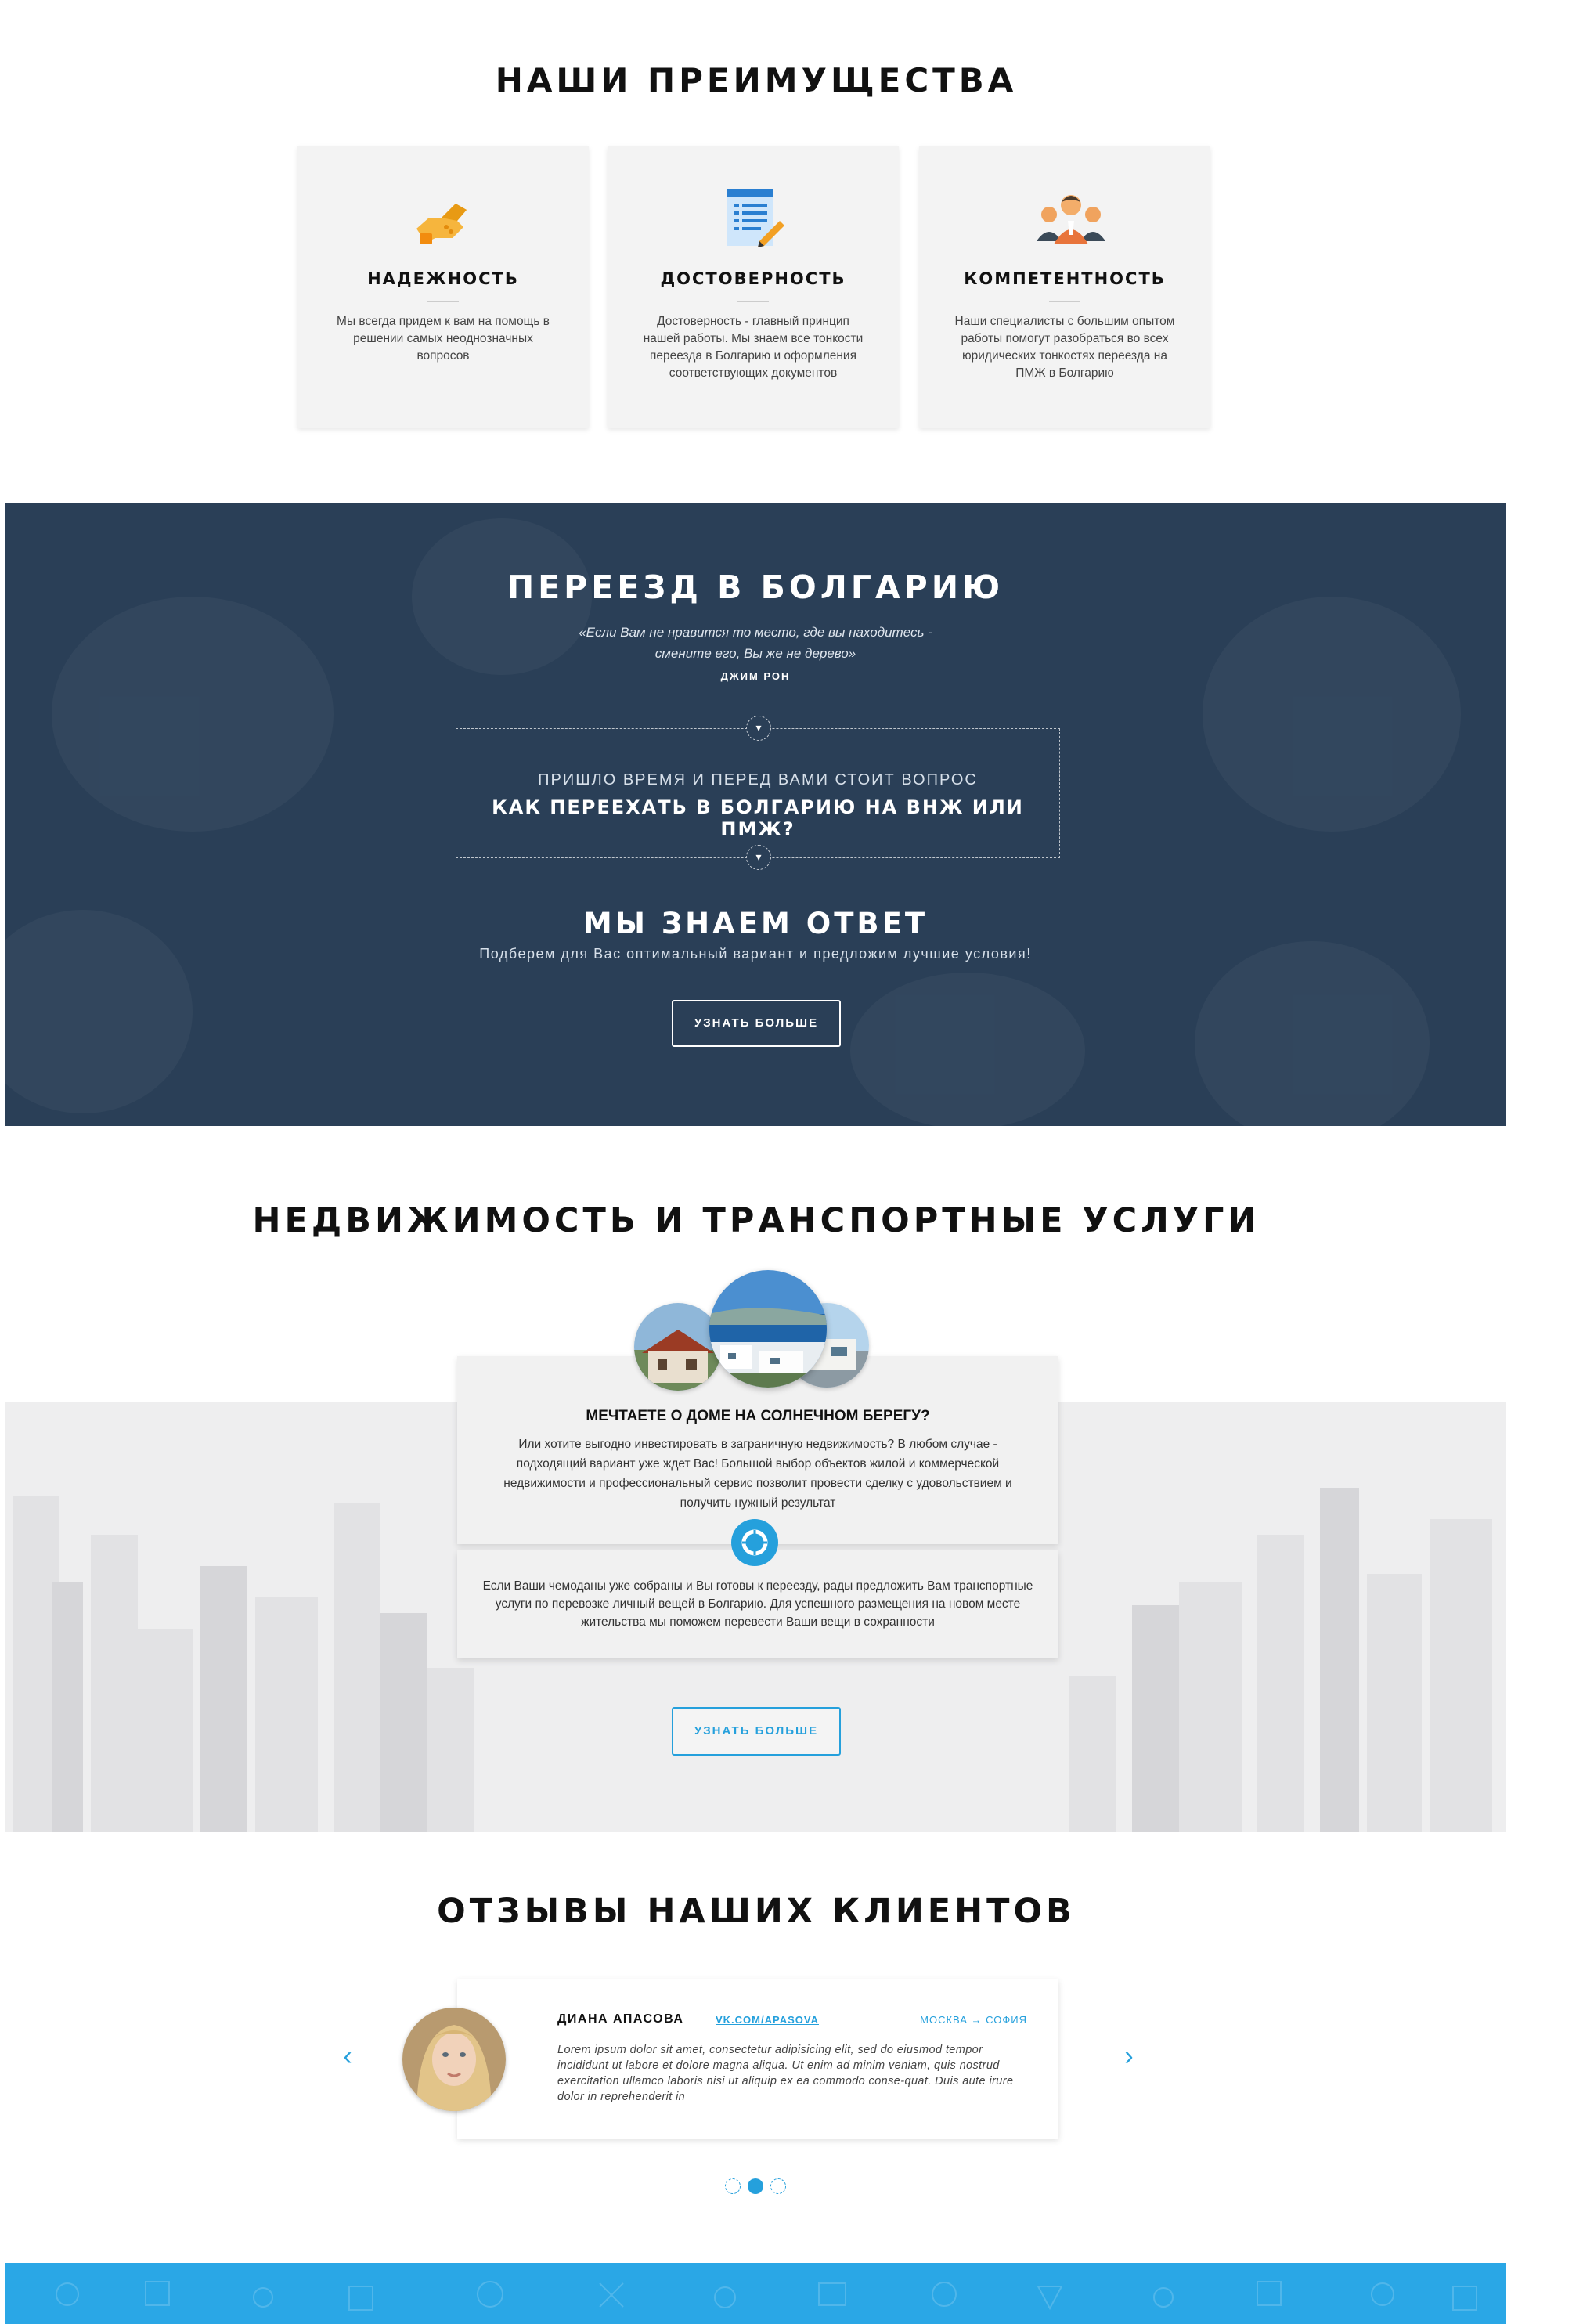 This screenshot has width=1583, height=2324. What do you see at coordinates (620, 2019) in the screenshot?
I see `reviewer-name: ДИАНА АПАСОВА` at bounding box center [620, 2019].